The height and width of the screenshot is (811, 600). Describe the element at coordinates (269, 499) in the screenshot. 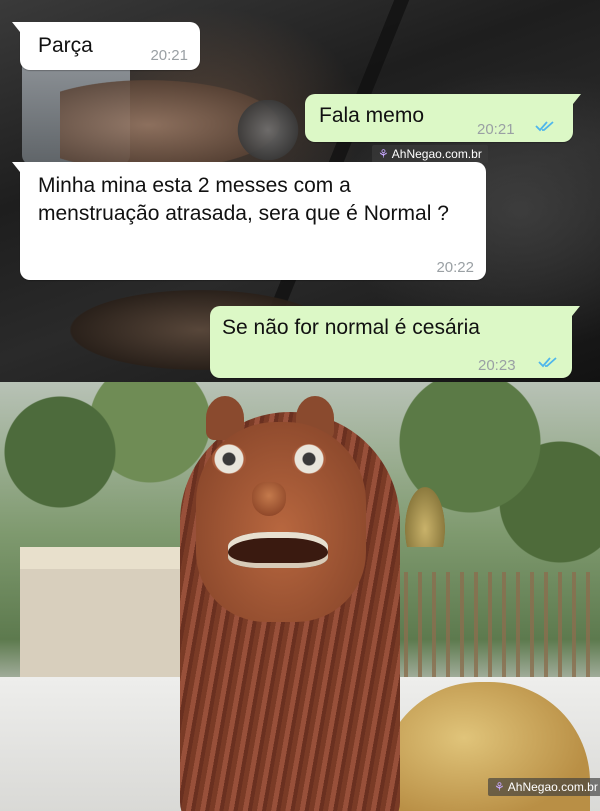

I see `lion-nose` at that location.